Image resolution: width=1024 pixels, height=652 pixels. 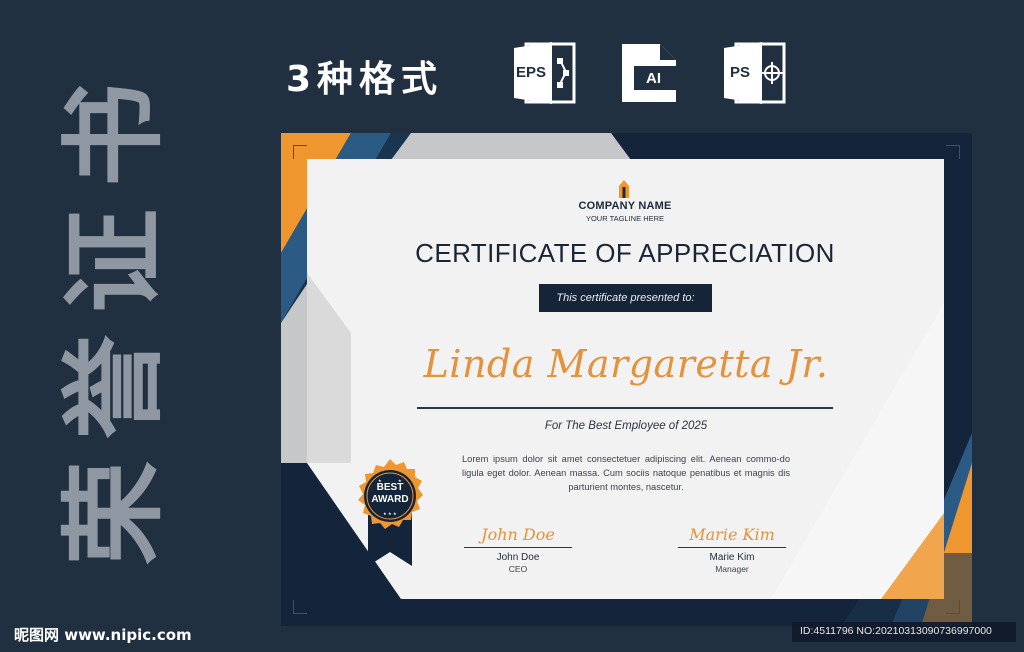 What do you see at coordinates (114, 324) in the screenshot?
I see `vertical-title: 书 证 誉 荣` at bounding box center [114, 324].